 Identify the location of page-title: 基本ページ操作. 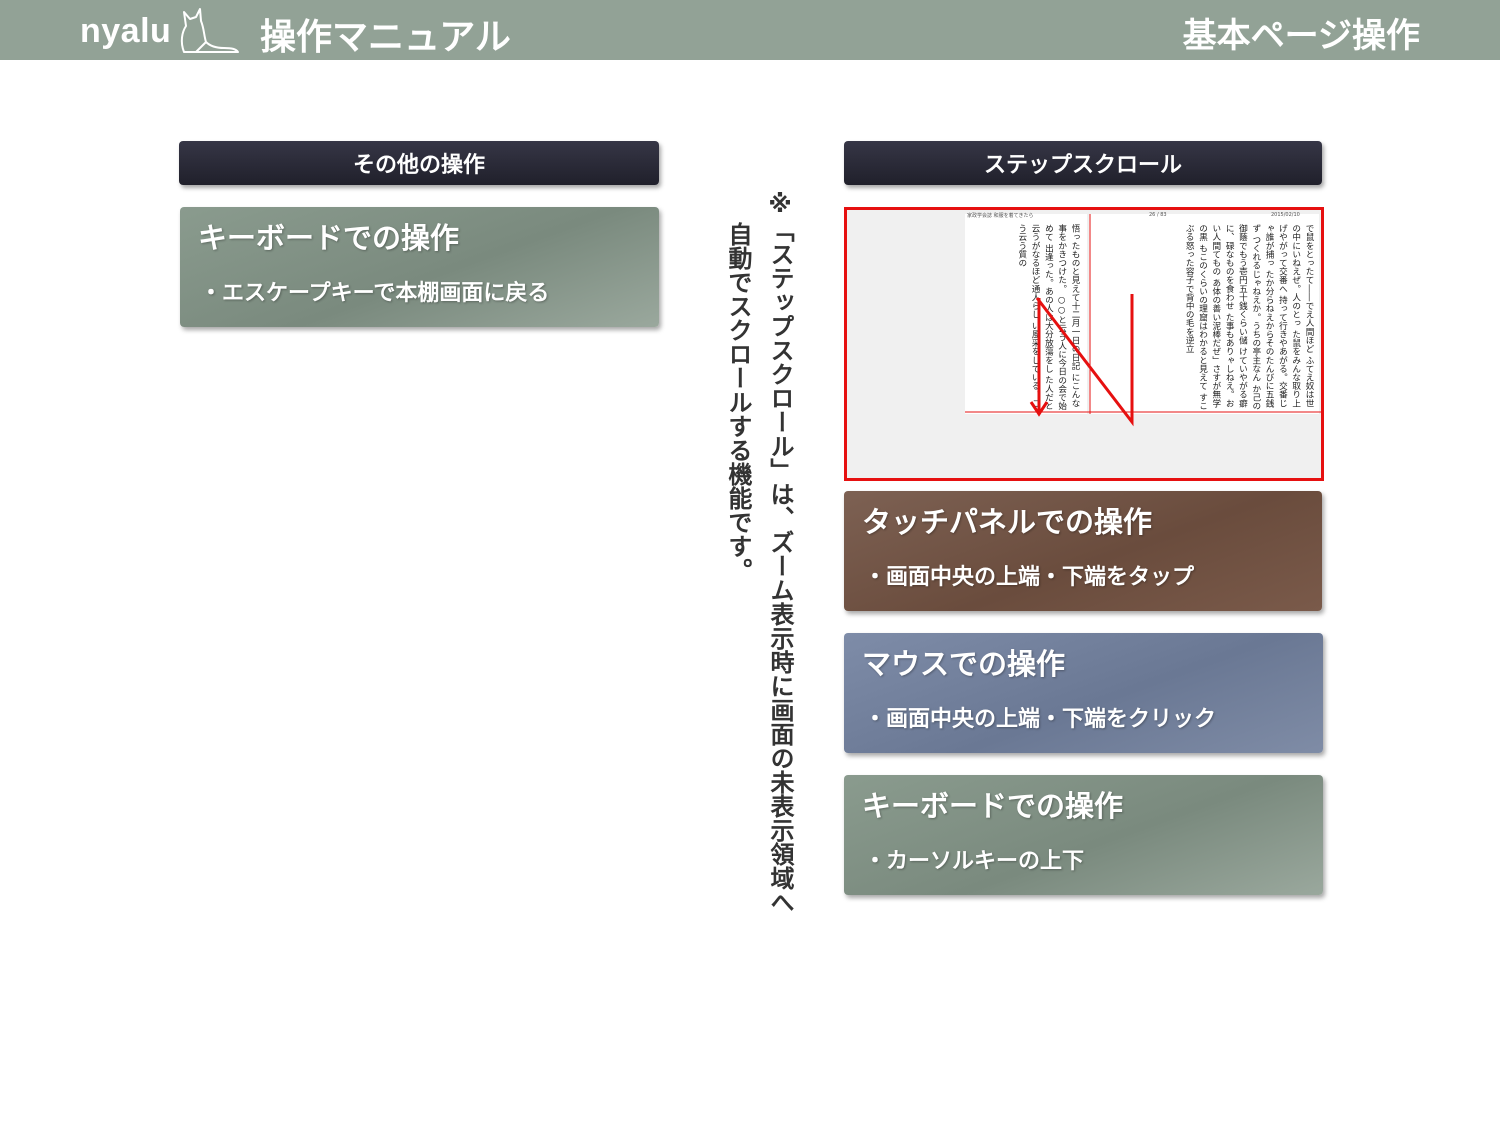
(1301, 36).